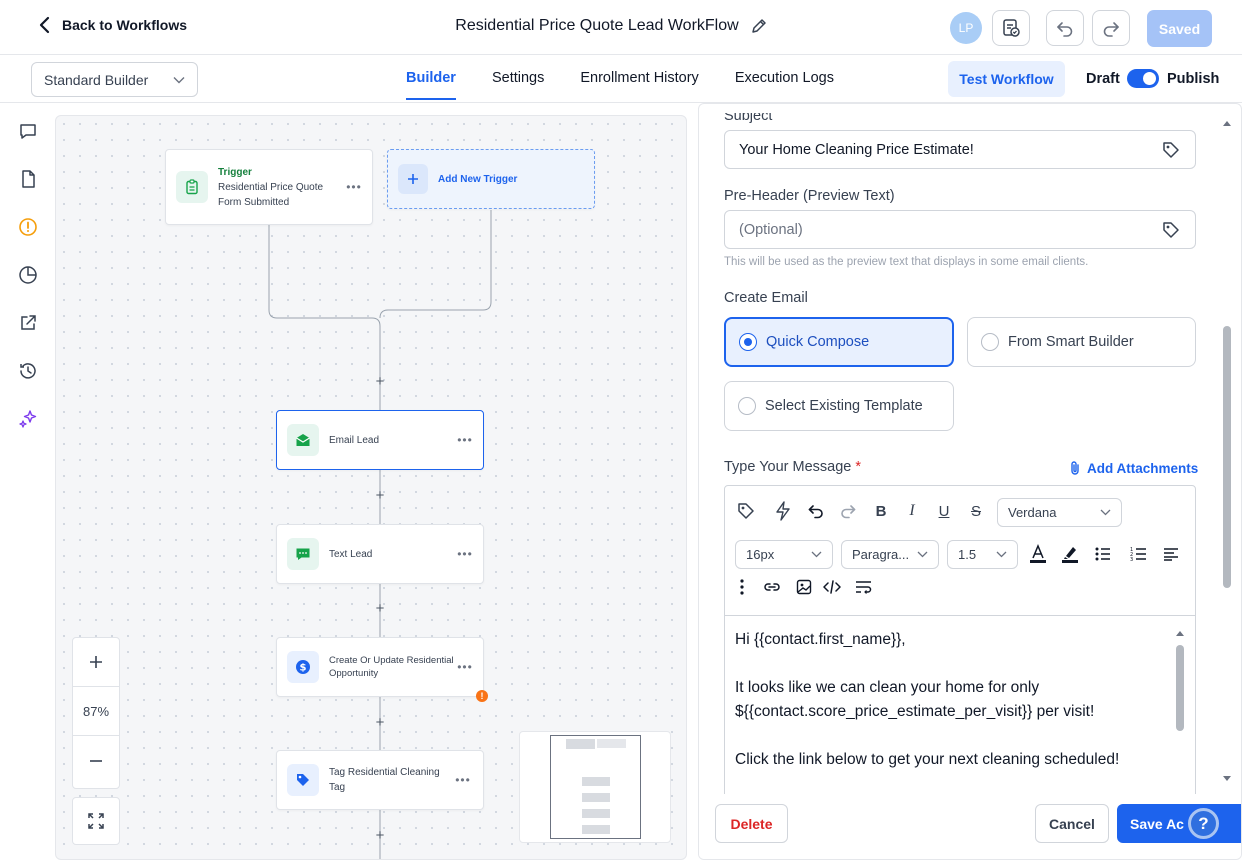  I want to click on chat-icon, so click(28, 131).